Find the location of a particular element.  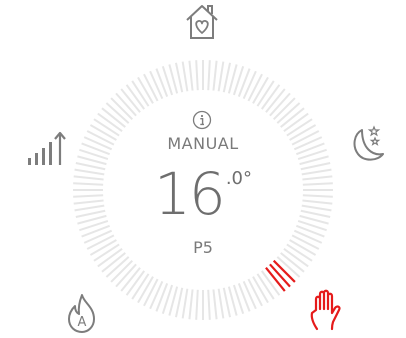

temperature-integer: 16 is located at coordinates (190, 194).